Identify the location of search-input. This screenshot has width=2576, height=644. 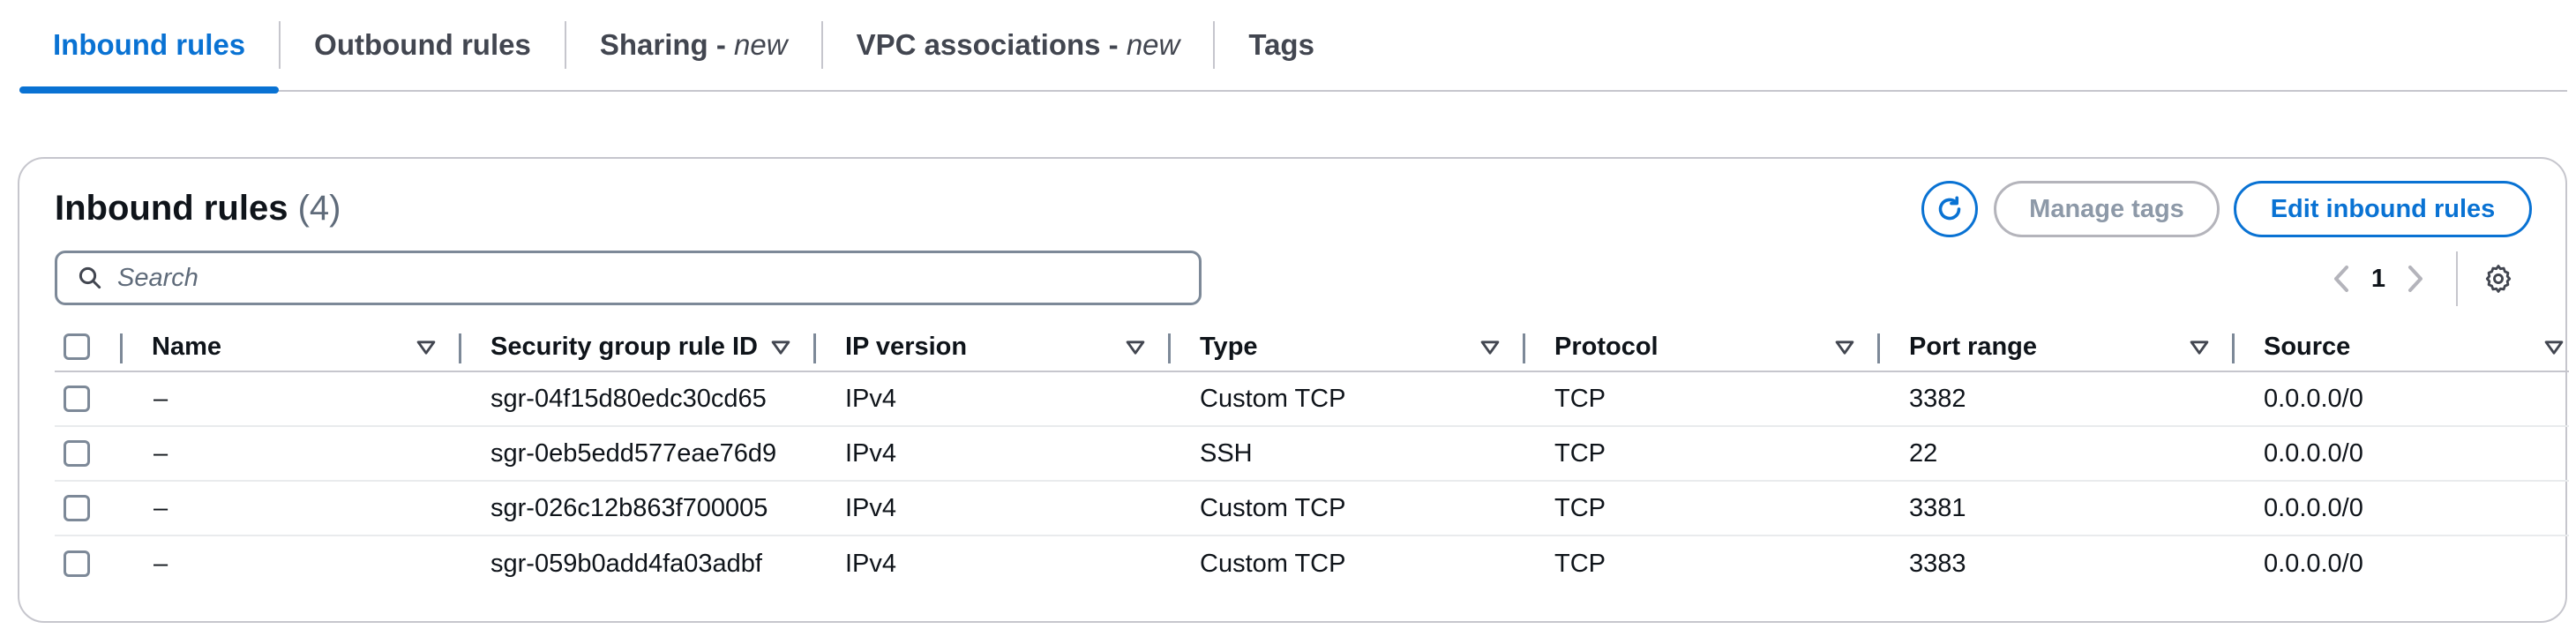
(646, 278).